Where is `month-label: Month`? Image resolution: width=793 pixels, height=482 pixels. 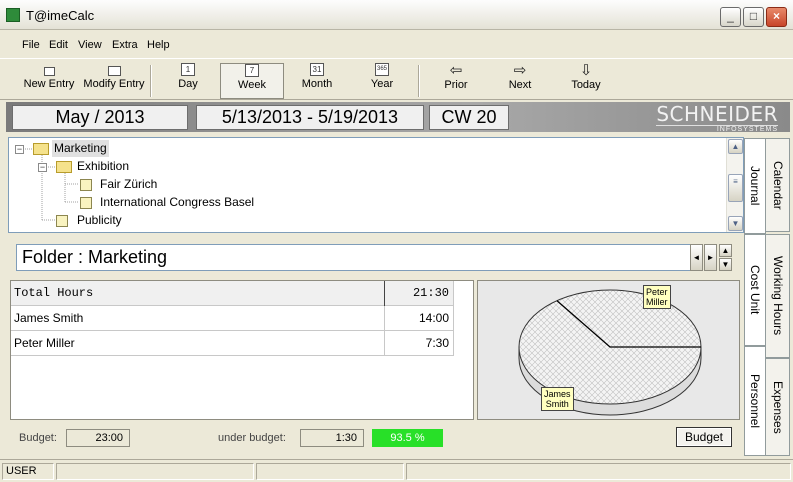 month-label: Month is located at coordinates (317, 84).